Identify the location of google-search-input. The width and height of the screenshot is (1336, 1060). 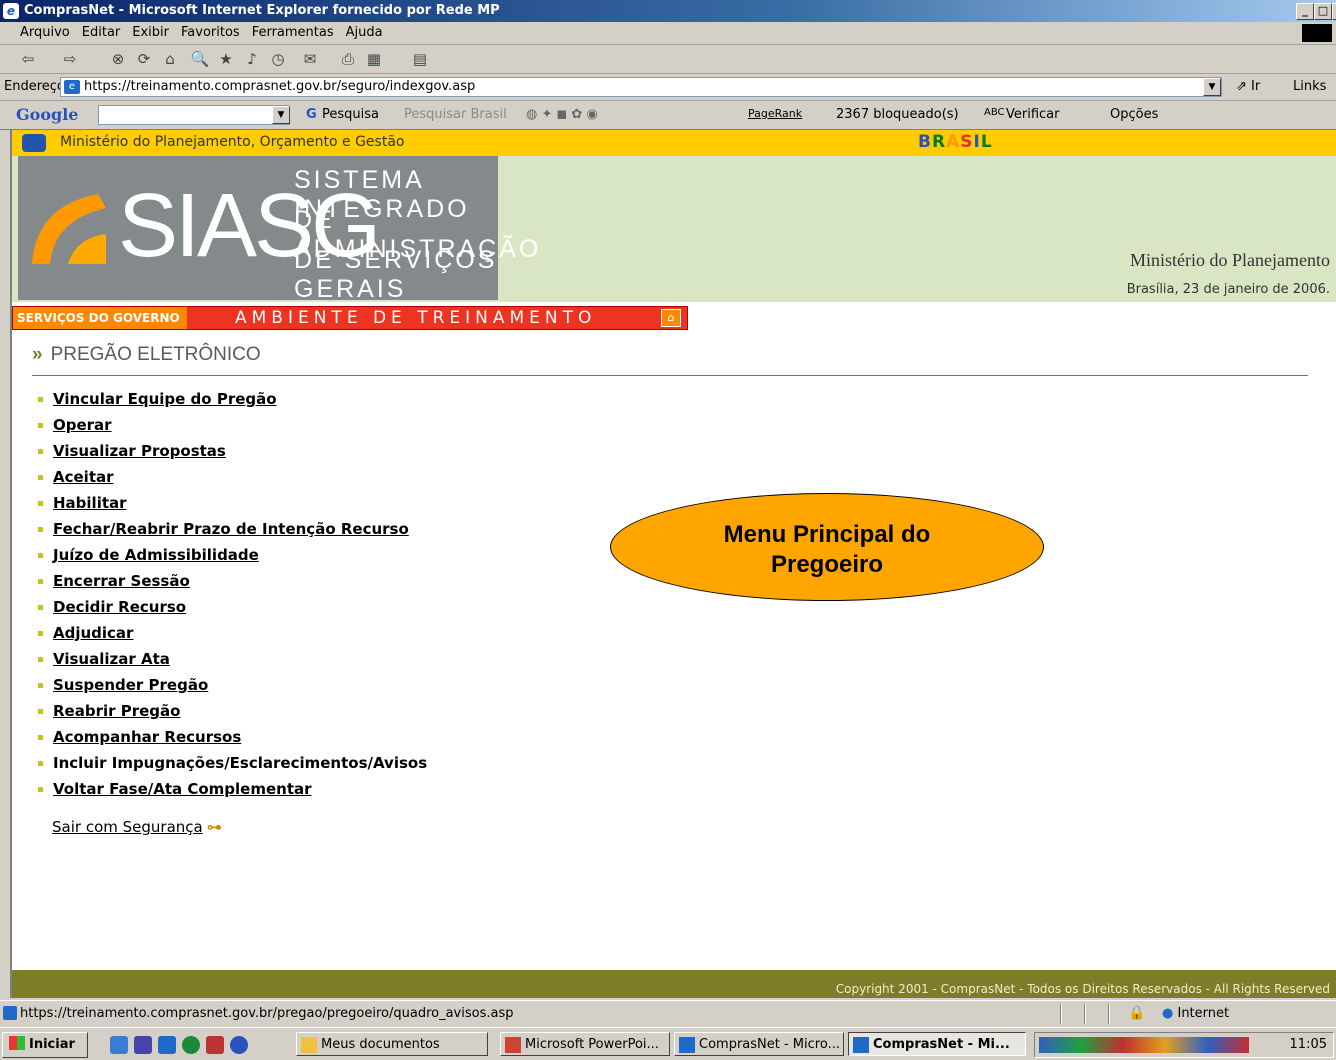
(194, 115).